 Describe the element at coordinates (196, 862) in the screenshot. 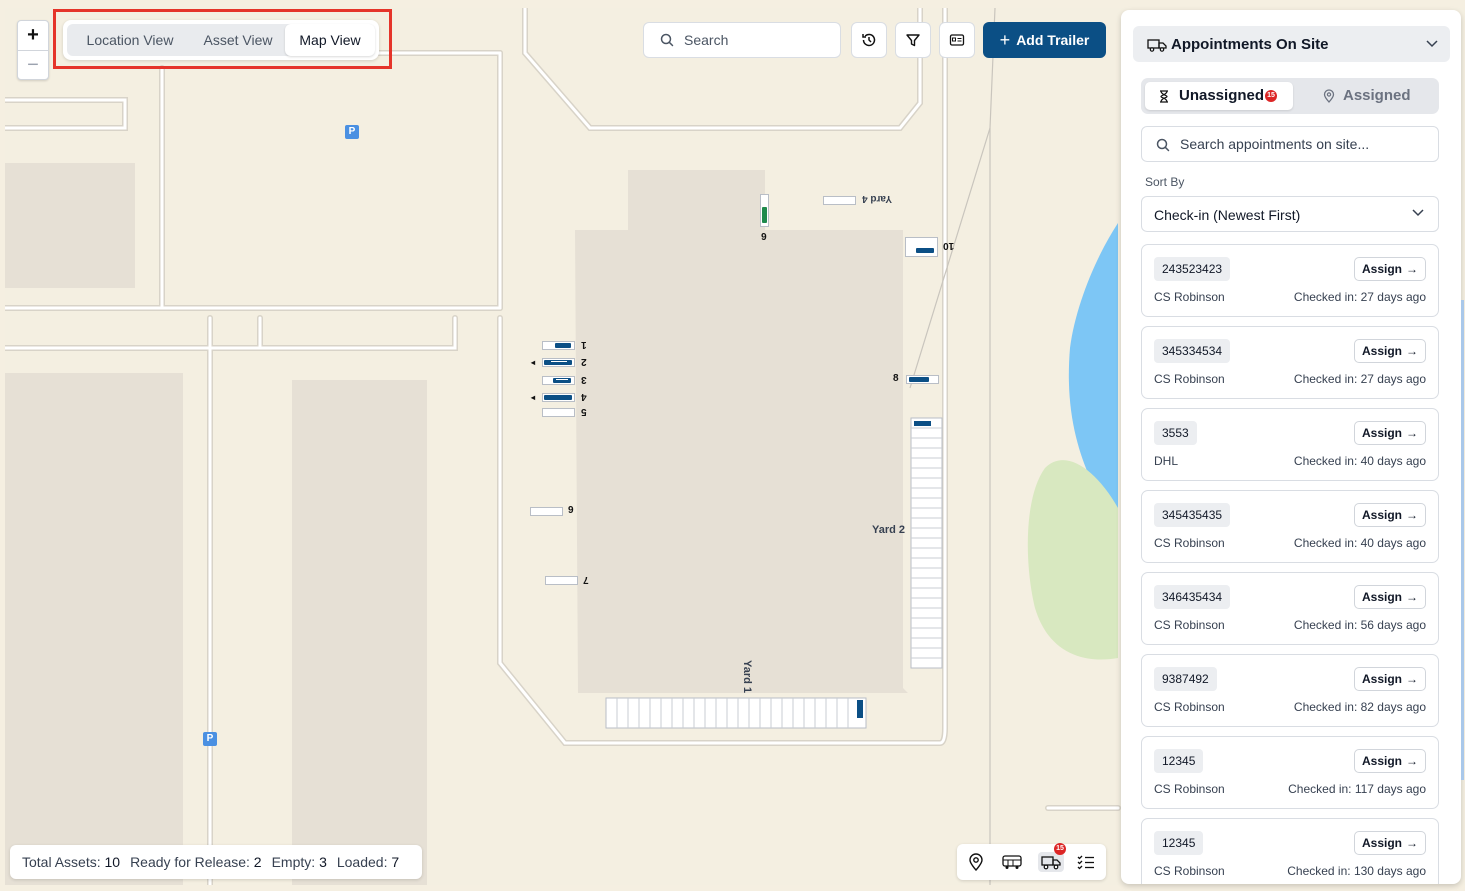

I see `ready-for-release: Ready for Release: 2` at that location.